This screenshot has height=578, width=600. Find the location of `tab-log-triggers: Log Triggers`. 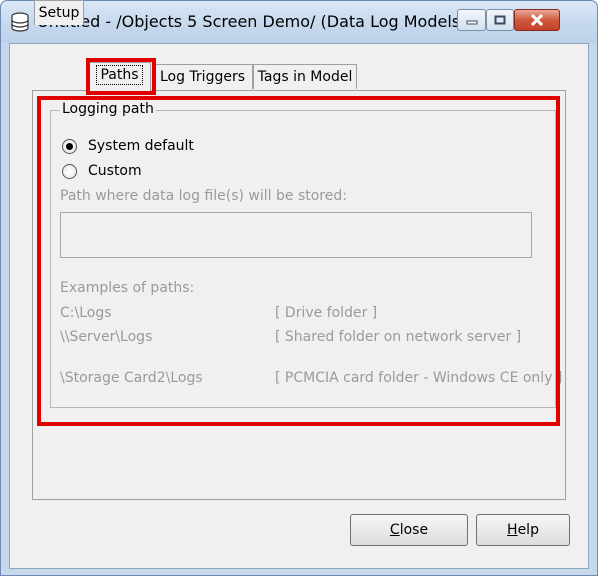

tab-log-triggers: Log Triggers is located at coordinates (202, 76).